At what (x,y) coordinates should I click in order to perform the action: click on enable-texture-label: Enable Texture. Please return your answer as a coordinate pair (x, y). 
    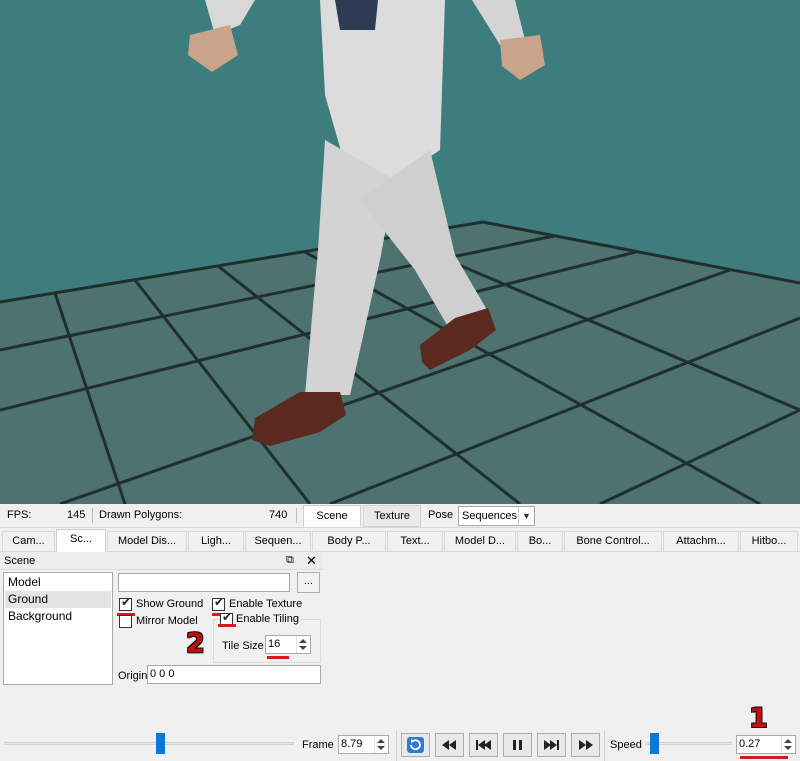
    Looking at the image, I should click on (266, 604).